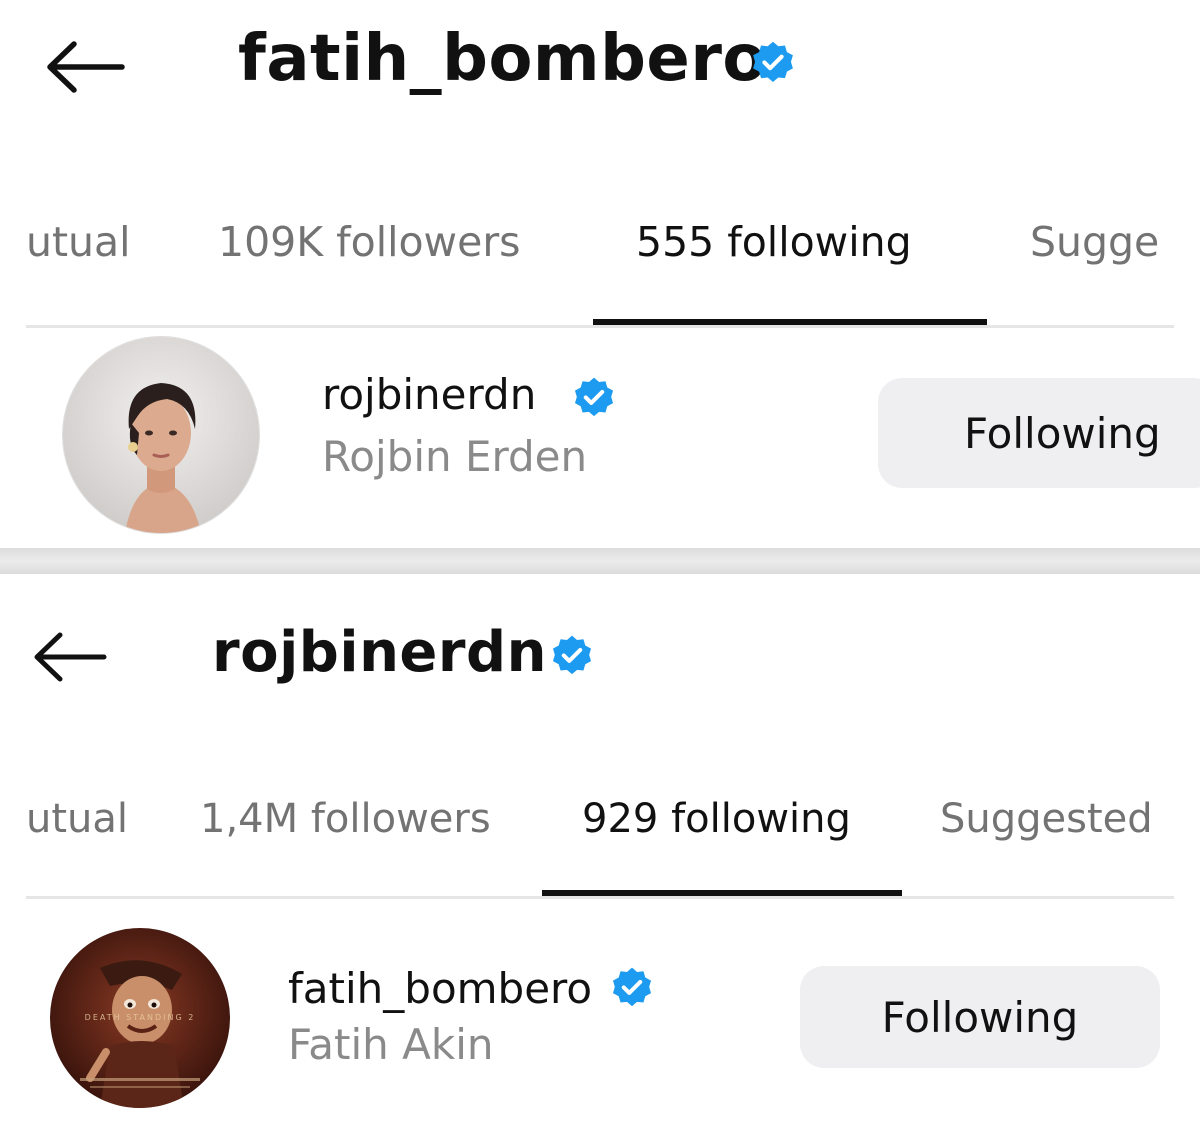 The height and width of the screenshot is (1142, 1200). Describe the element at coordinates (161, 435) in the screenshot. I see `avatar` at that location.